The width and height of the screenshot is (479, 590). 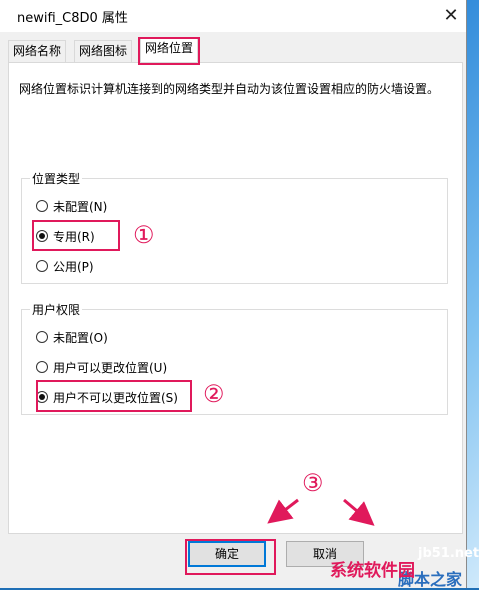 I want to click on arrow-to-cancel, so click(x=359, y=512).